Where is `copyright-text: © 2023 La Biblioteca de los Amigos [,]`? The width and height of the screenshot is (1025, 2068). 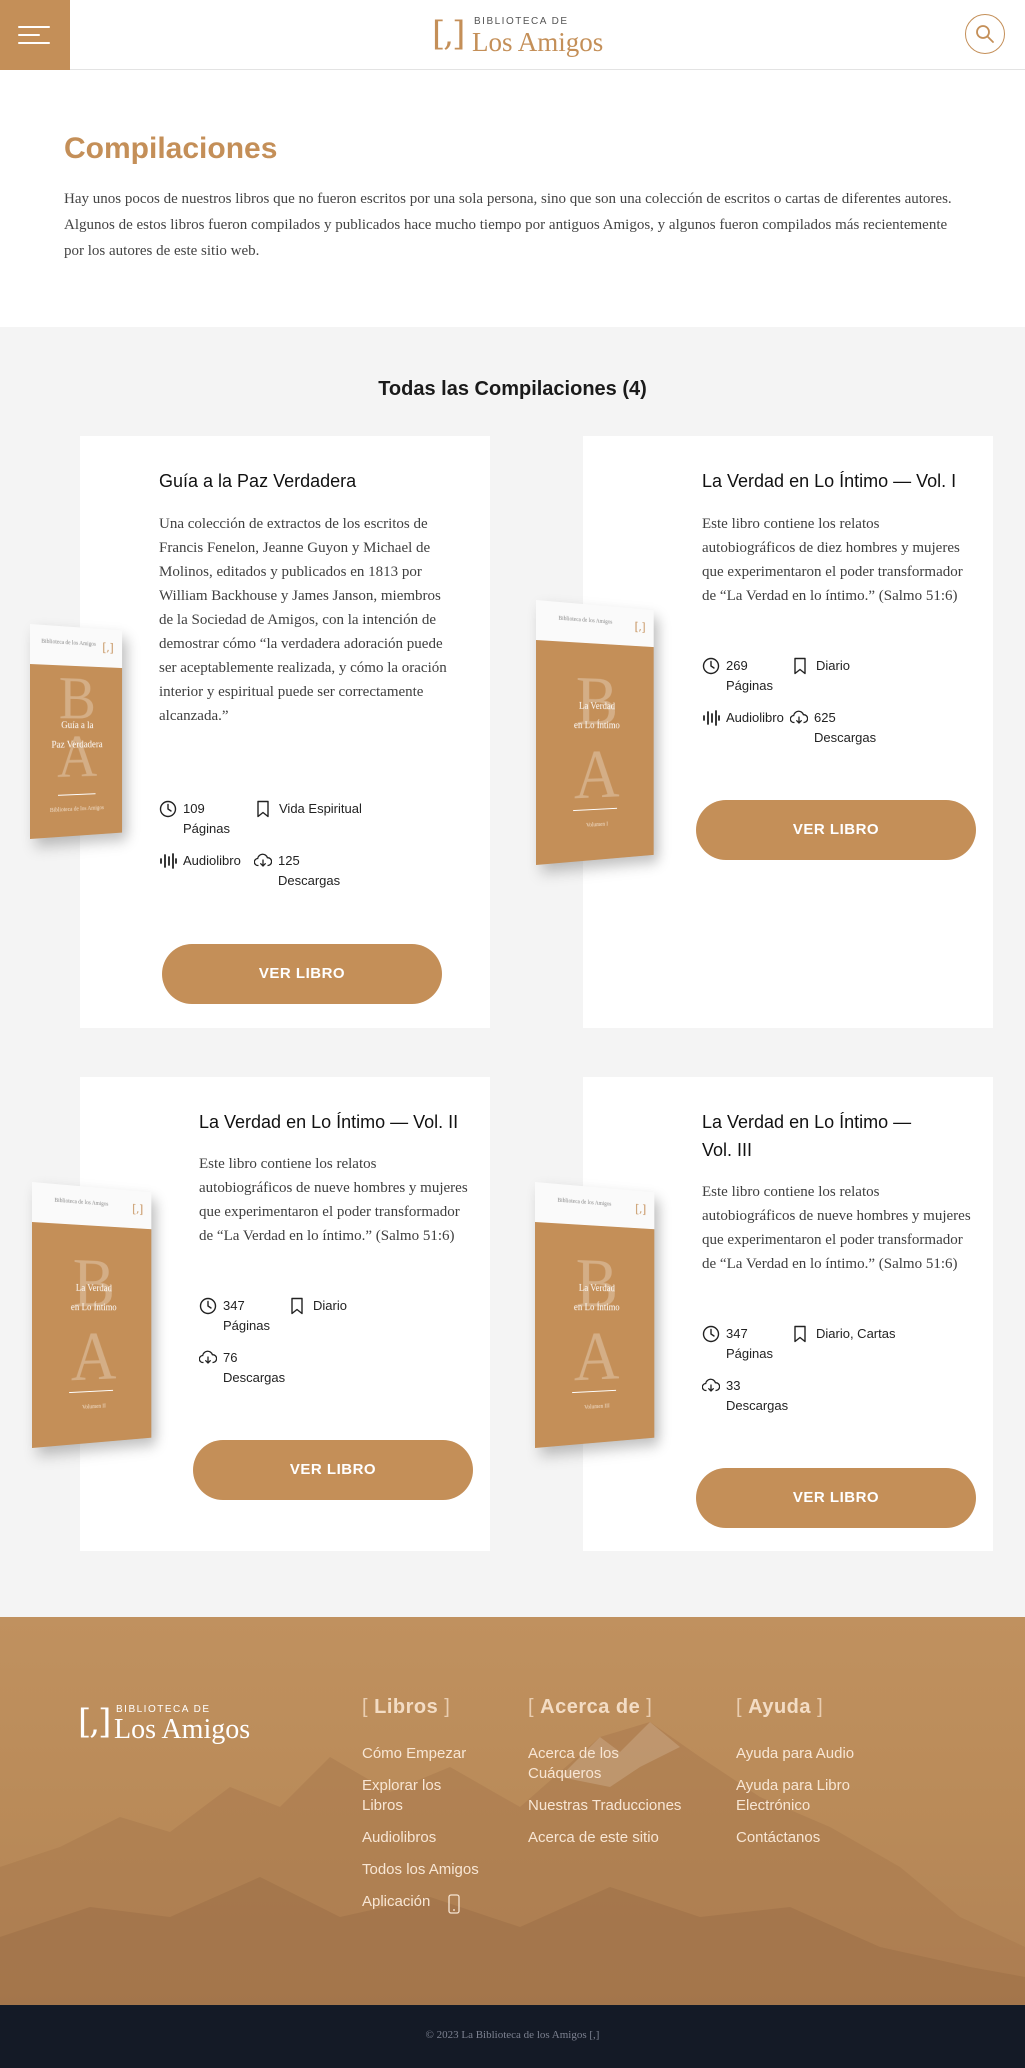 copyright-text: © 2023 La Biblioteca de los Amigos [,] is located at coordinates (512, 2035).